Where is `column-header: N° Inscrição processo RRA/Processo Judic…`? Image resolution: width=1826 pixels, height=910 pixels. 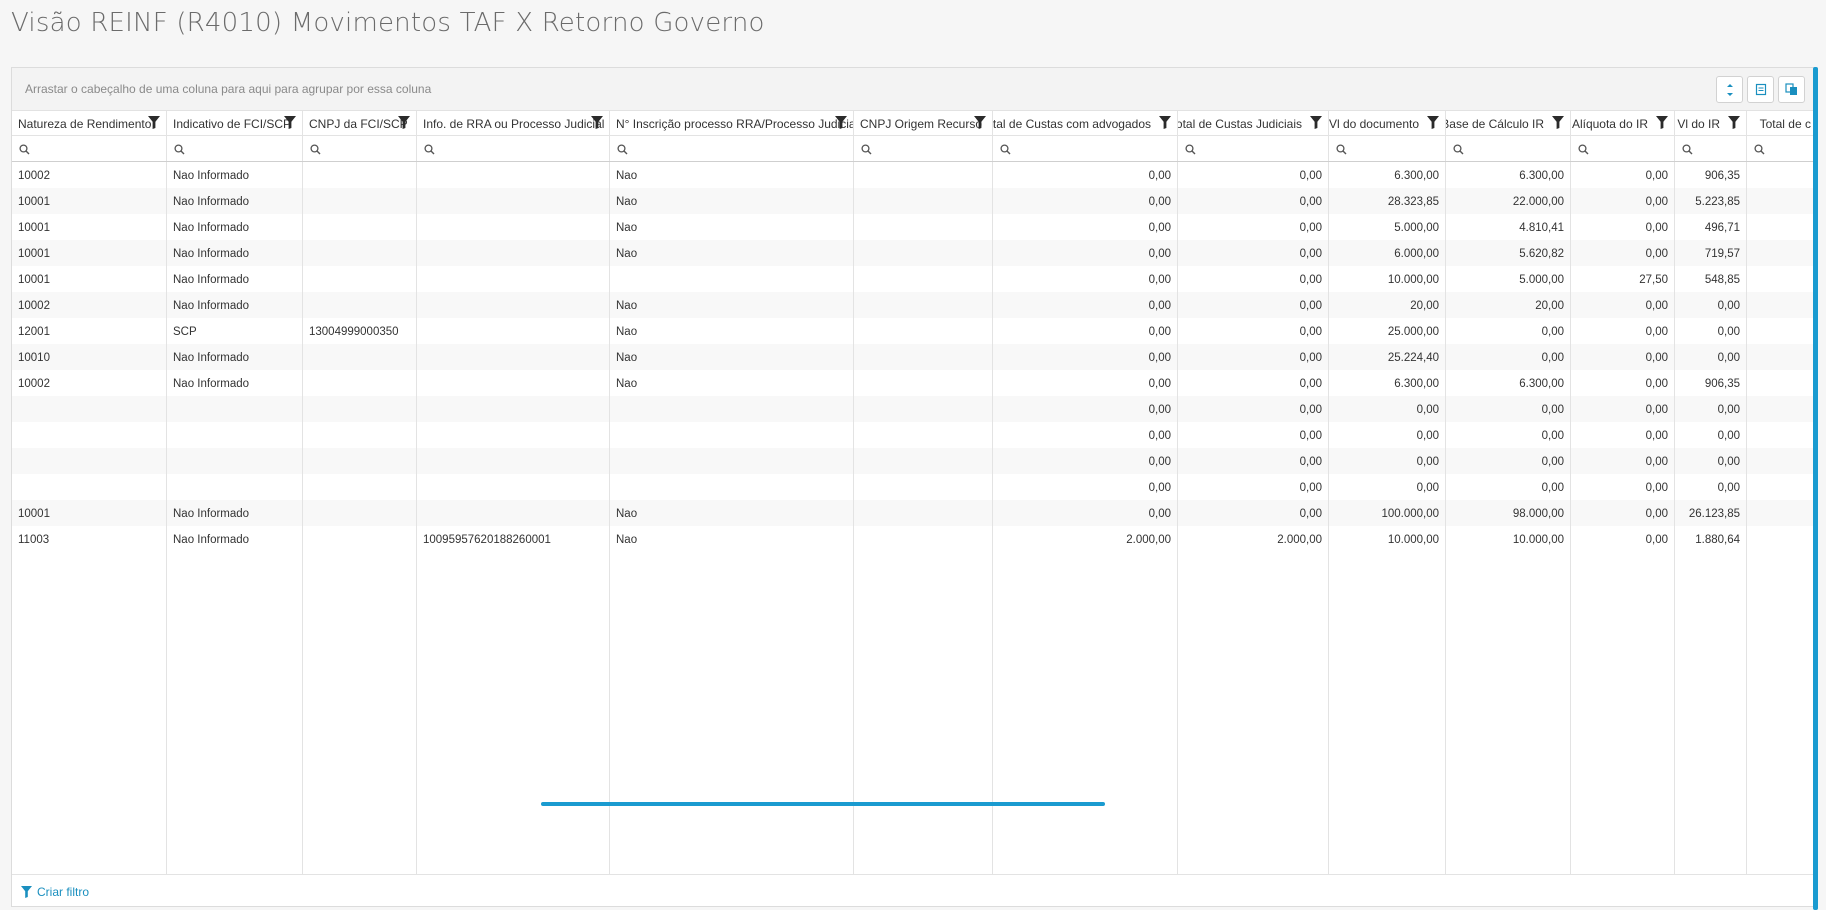
column-header: N° Inscrição processo RRA/Processo Judic… is located at coordinates (732, 123).